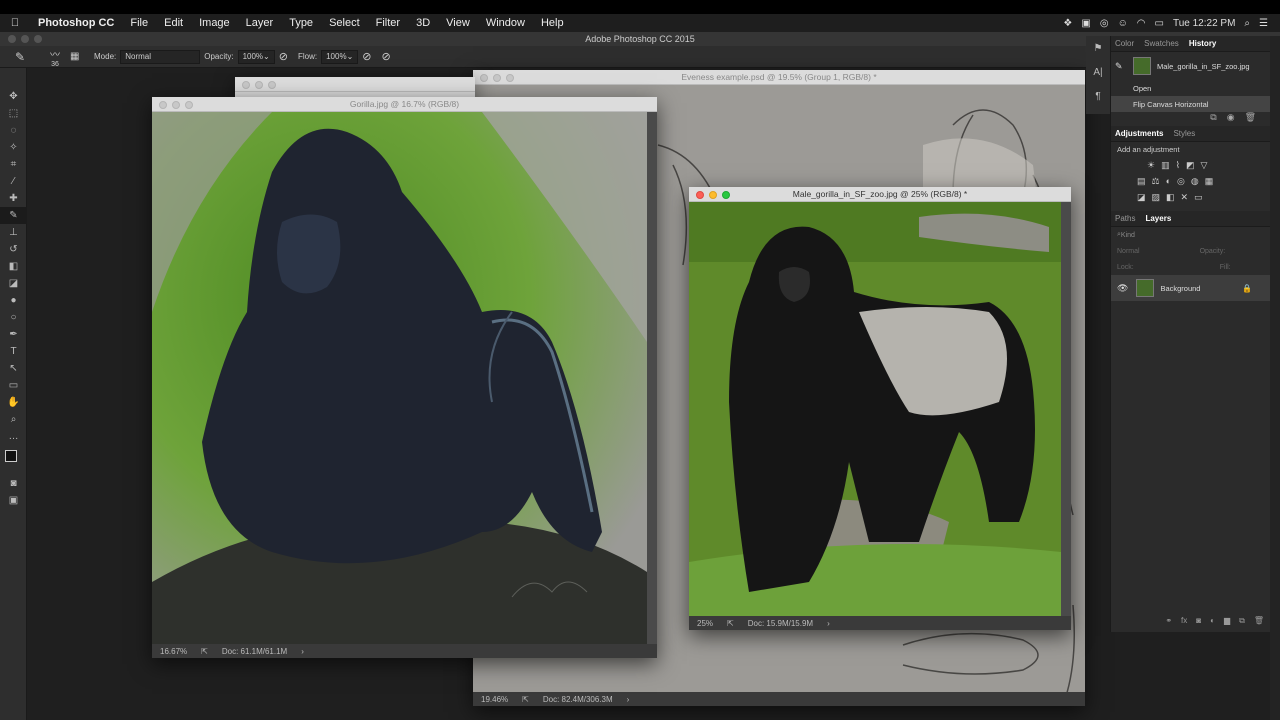 Image resolution: width=1280 pixels, height=720 pixels. What do you see at coordinates (1085, 23) in the screenshot?
I see `screen-icon: ▣` at bounding box center [1085, 23].